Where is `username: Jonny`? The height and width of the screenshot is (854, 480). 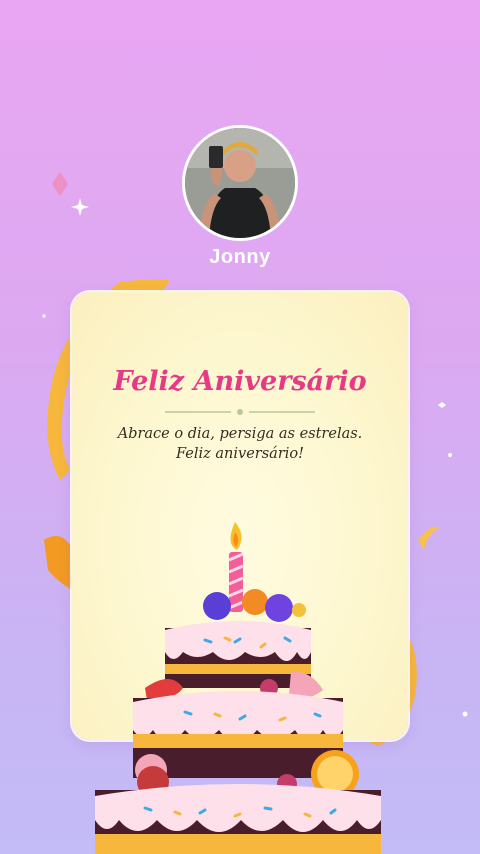
username: Jonny is located at coordinates (240, 257).